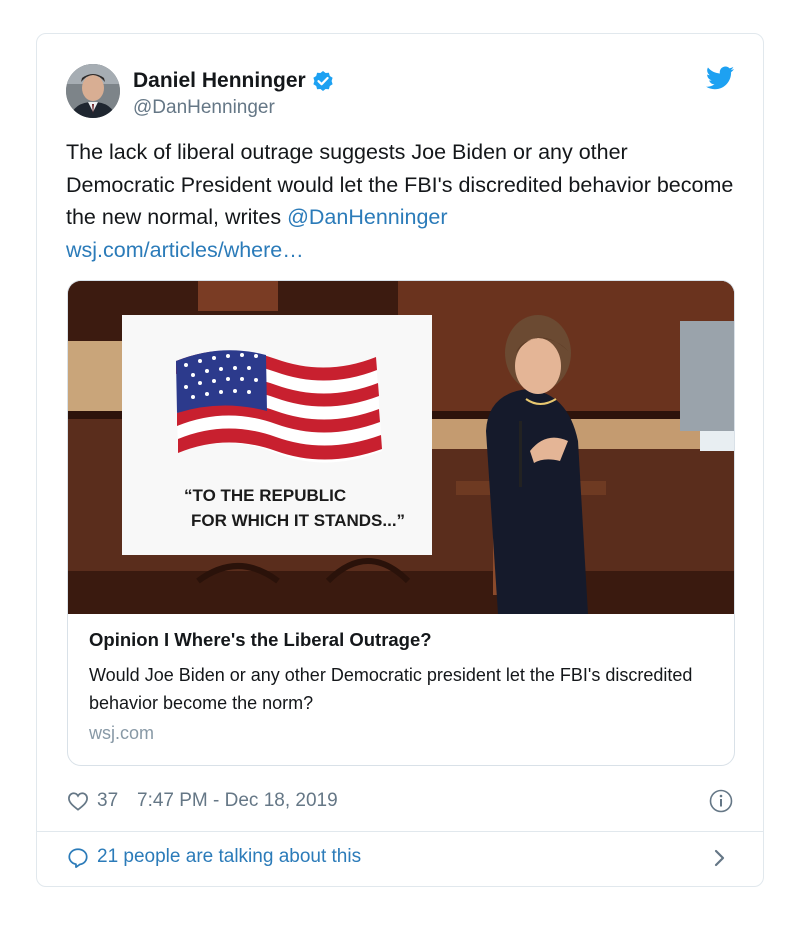  Describe the element at coordinates (93, 91) in the screenshot. I see `author-avatar` at that location.